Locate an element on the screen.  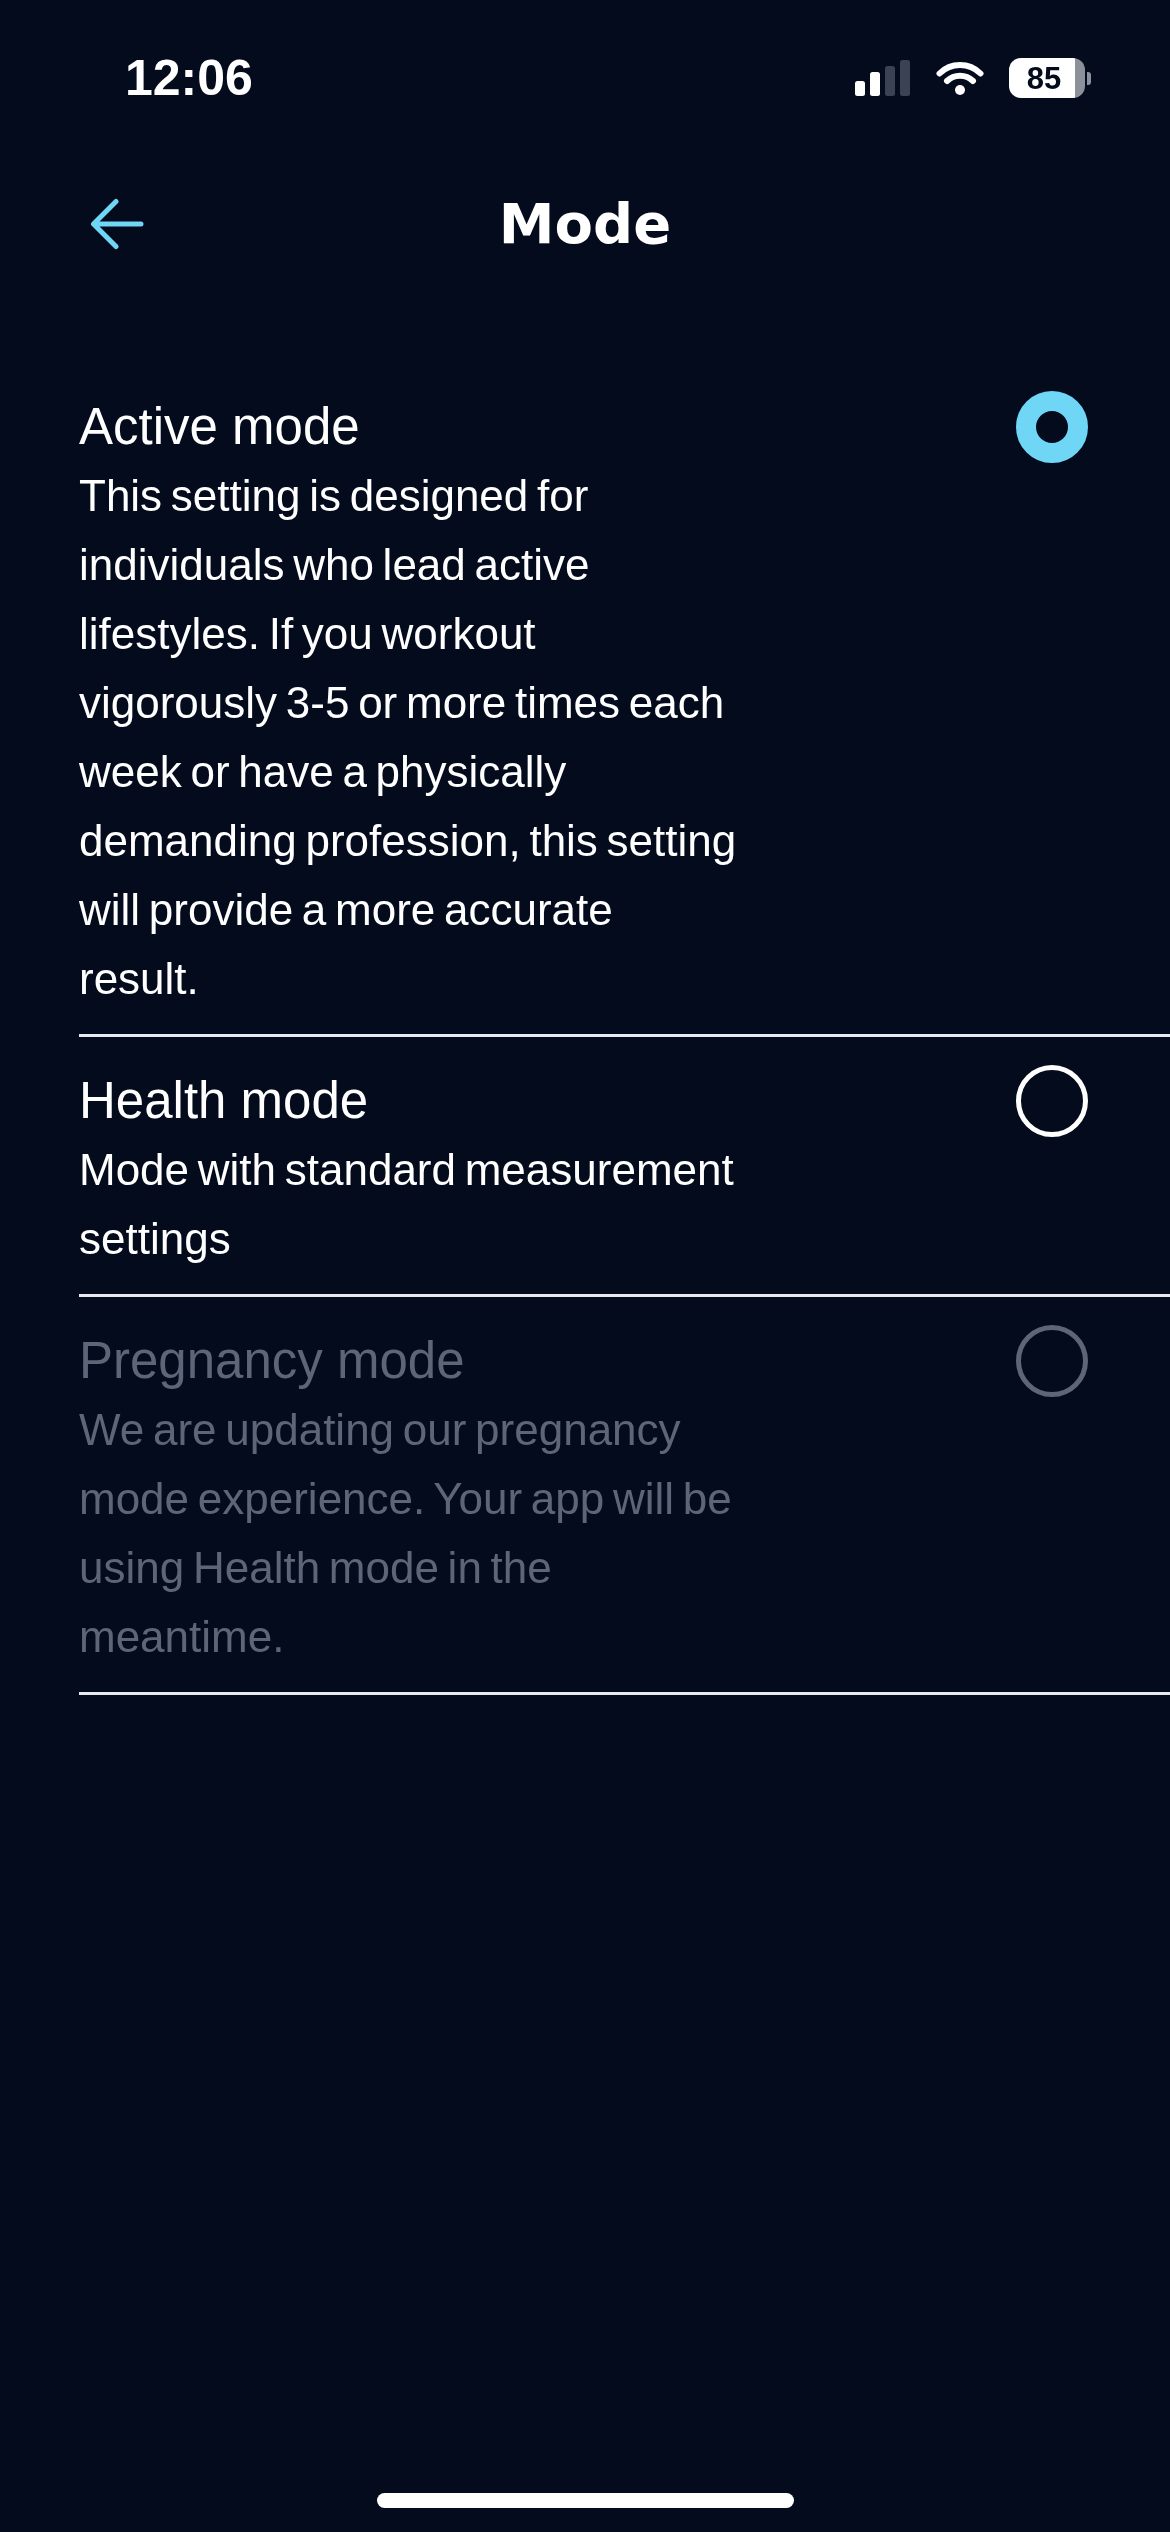
battery-indicator: 85 is located at coordinates (1050, 78).